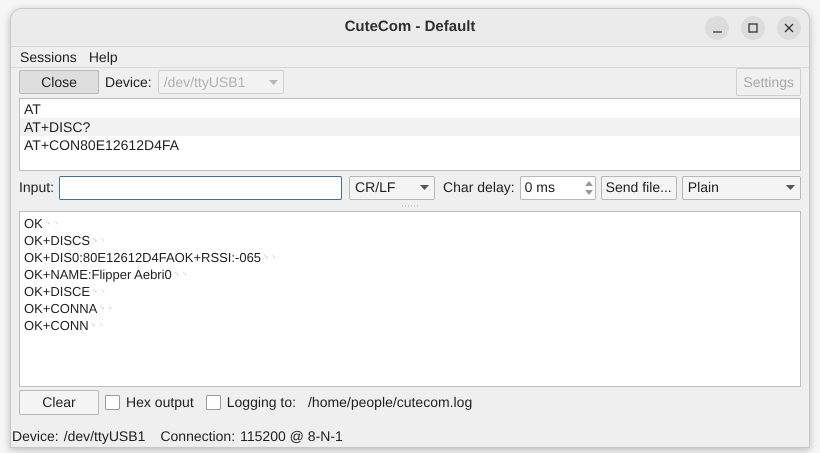 This screenshot has height=453, width=820. Describe the element at coordinates (479, 187) in the screenshot. I see `char-delay-label: Char delay:` at that location.